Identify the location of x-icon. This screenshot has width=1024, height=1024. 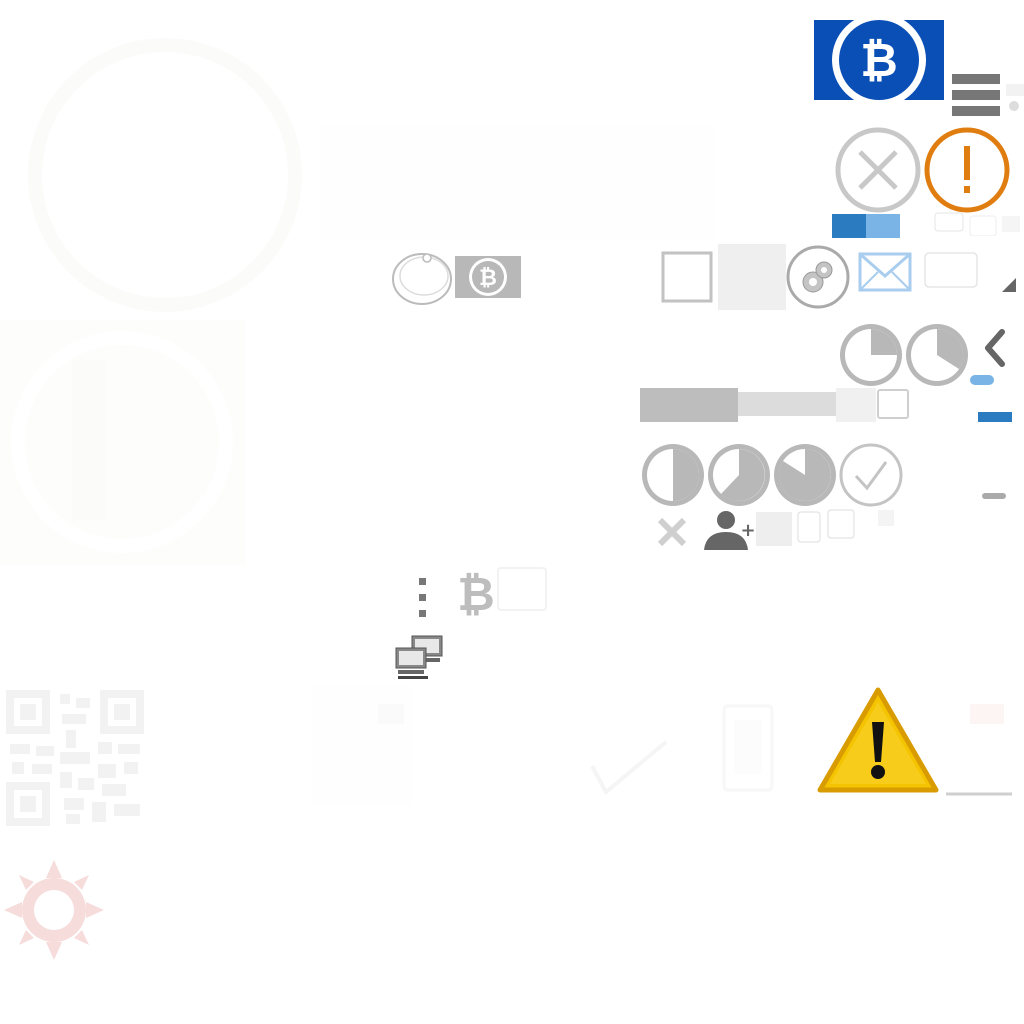
(672, 532).